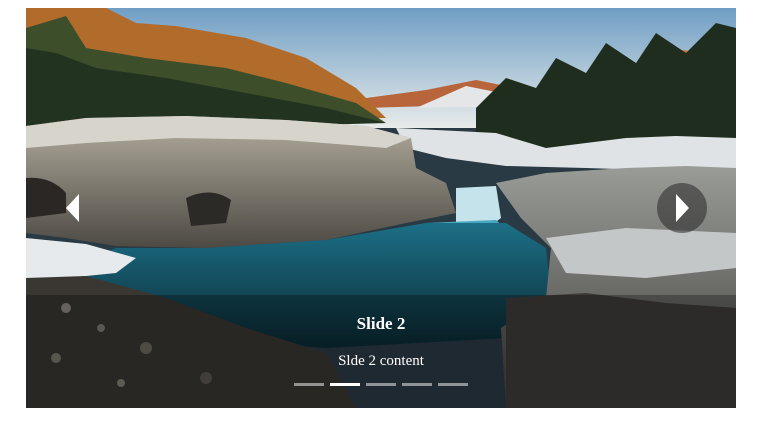  I want to click on slide-indicators, so click(381, 386).